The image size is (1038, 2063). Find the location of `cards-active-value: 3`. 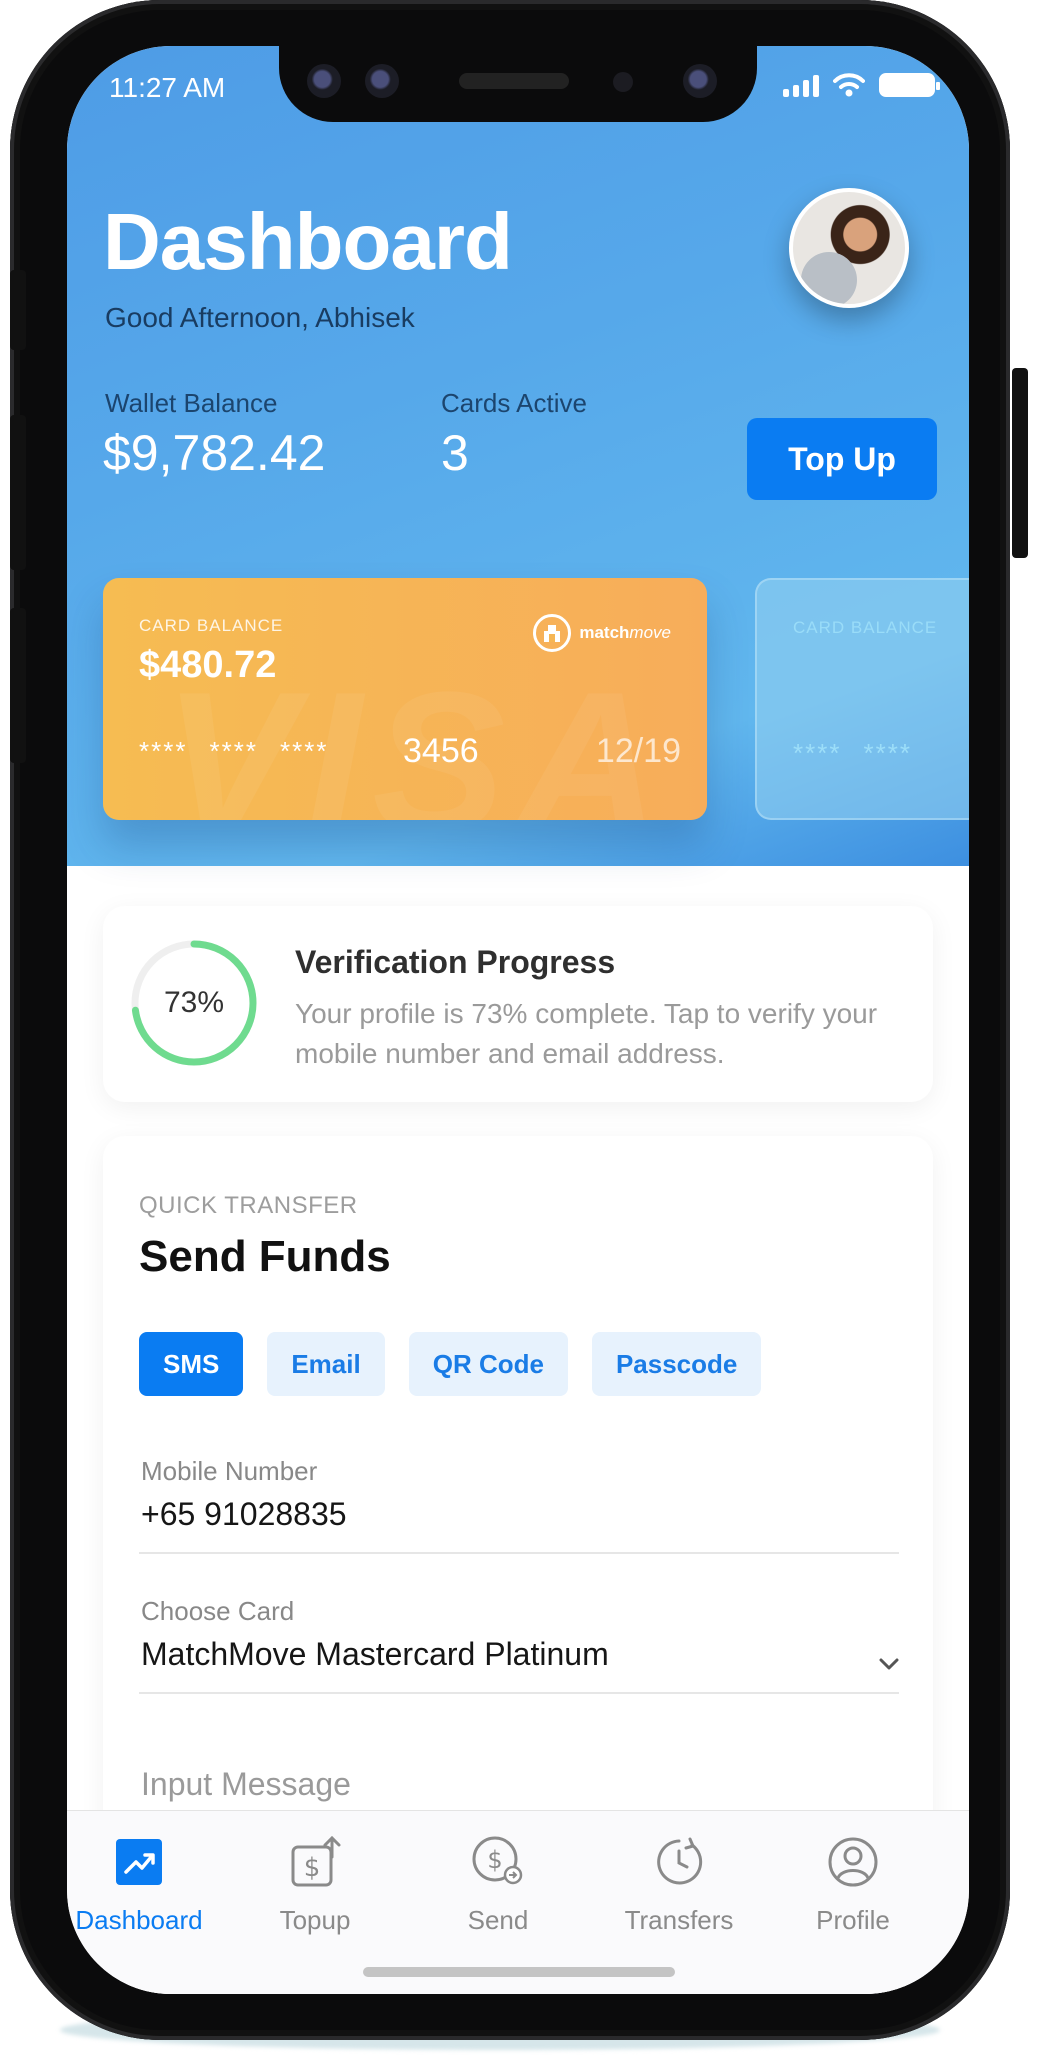

cards-active-value: 3 is located at coordinates (455, 453).